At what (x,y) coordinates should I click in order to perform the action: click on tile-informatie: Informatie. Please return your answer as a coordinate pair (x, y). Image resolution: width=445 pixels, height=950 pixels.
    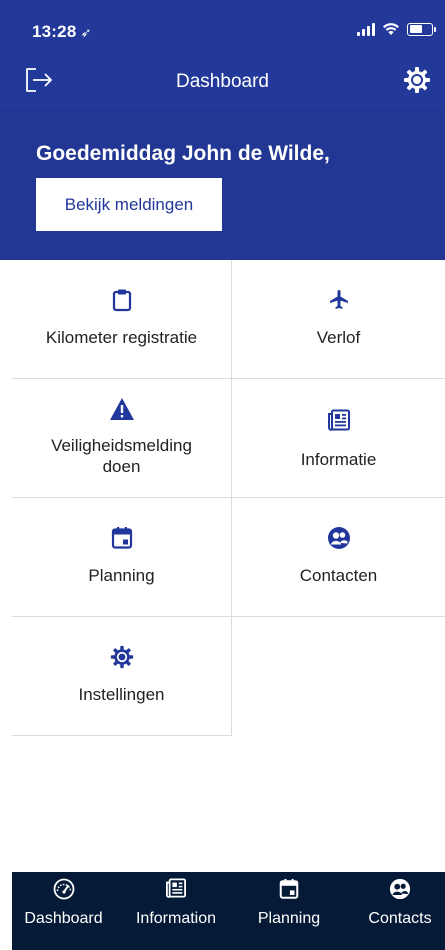
    Looking at the image, I should click on (338, 438).